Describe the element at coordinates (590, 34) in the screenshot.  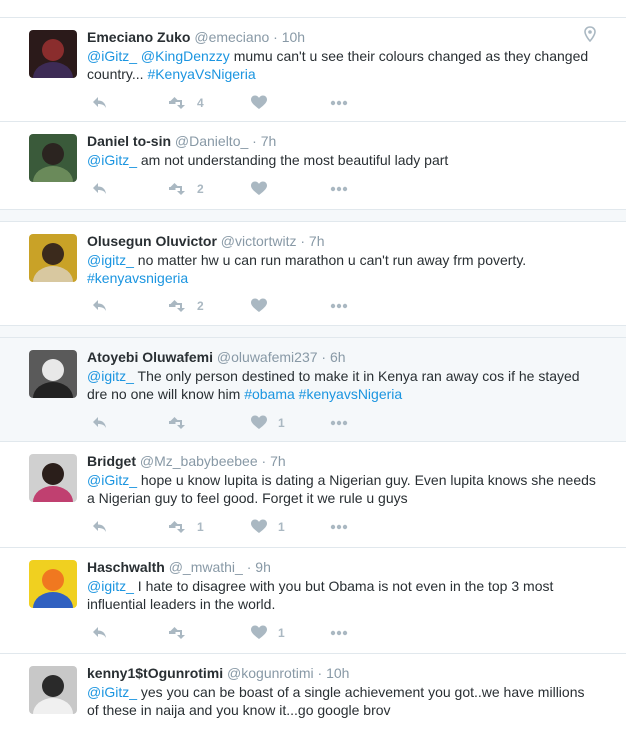
I see `location-pin-icon` at that location.